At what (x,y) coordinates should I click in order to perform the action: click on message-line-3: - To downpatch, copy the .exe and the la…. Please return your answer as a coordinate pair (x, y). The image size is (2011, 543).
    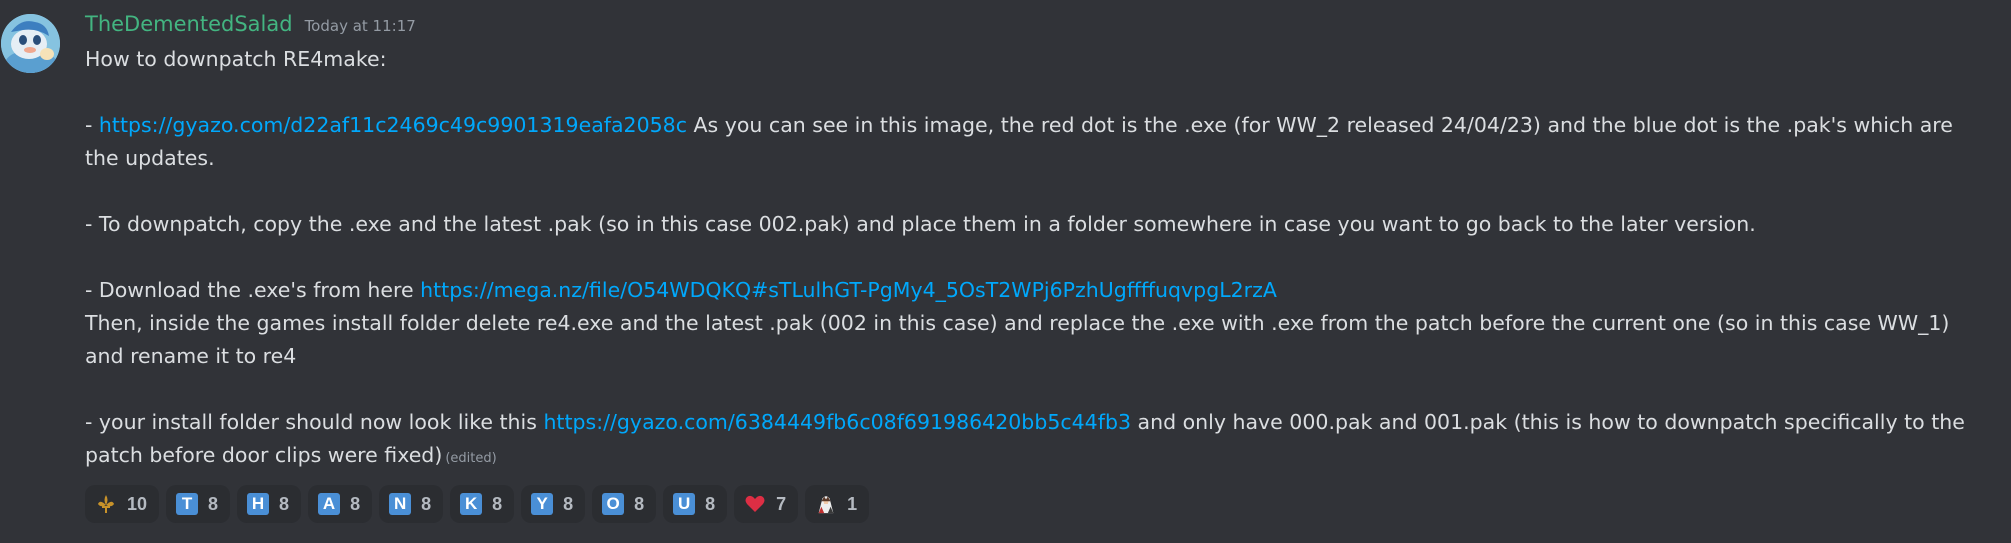
    Looking at the image, I should click on (920, 224).